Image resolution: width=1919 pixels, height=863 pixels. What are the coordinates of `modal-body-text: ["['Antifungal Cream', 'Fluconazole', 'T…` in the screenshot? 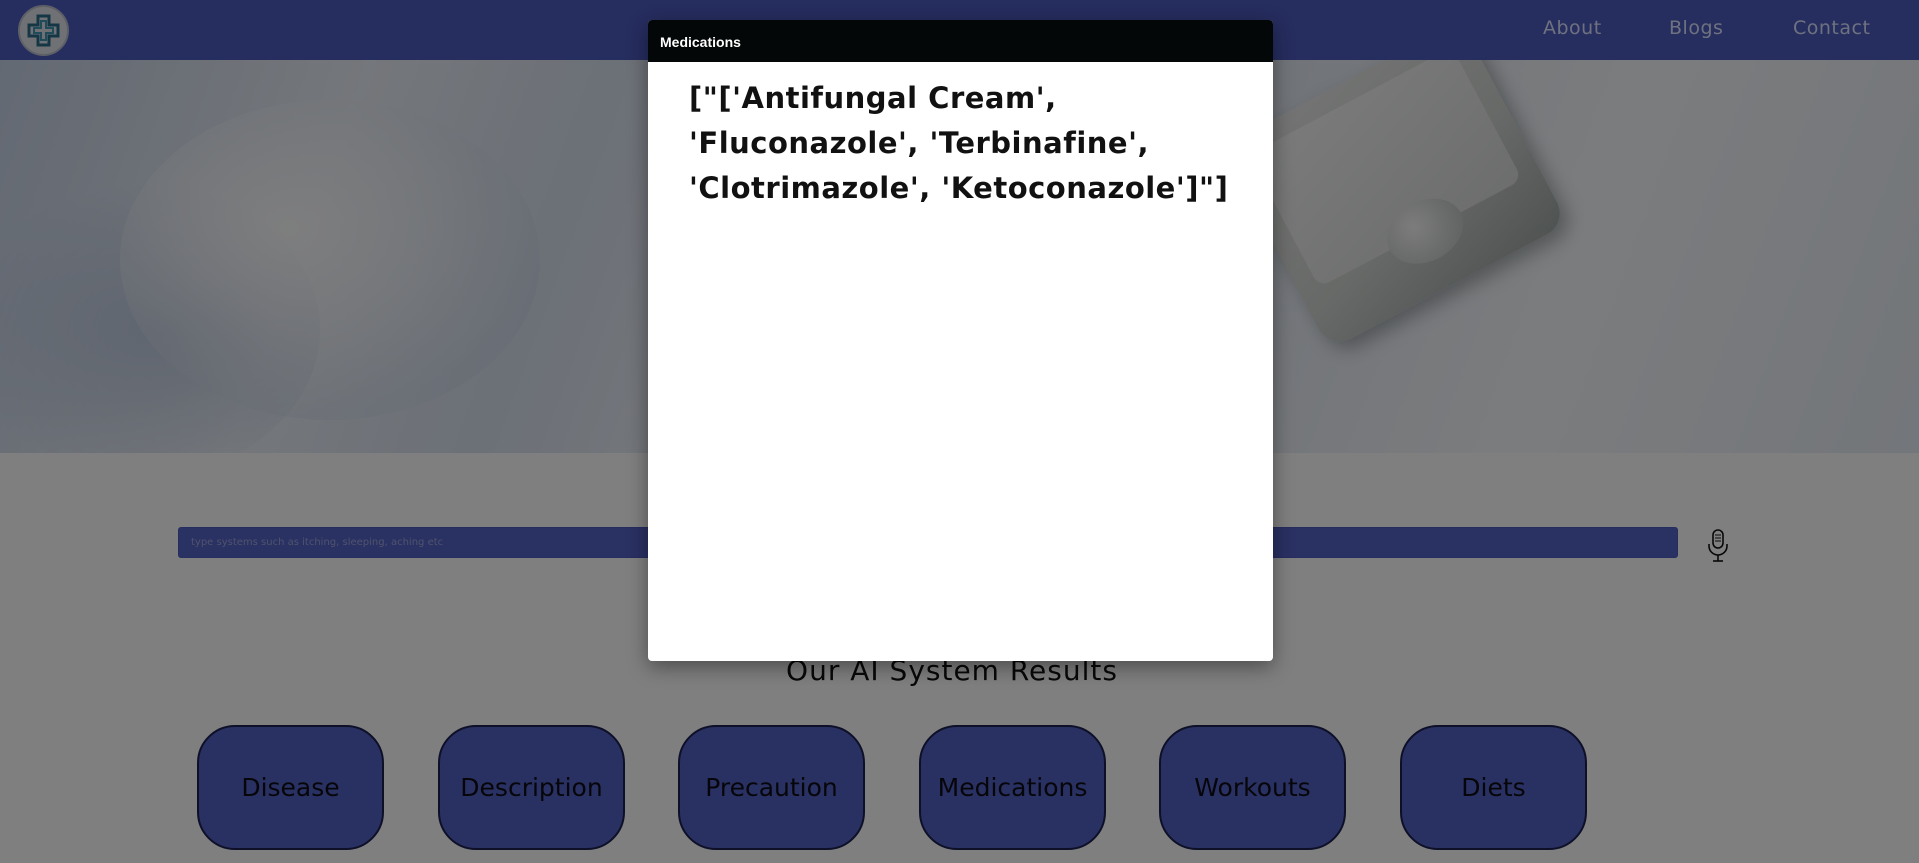 It's located at (959, 143).